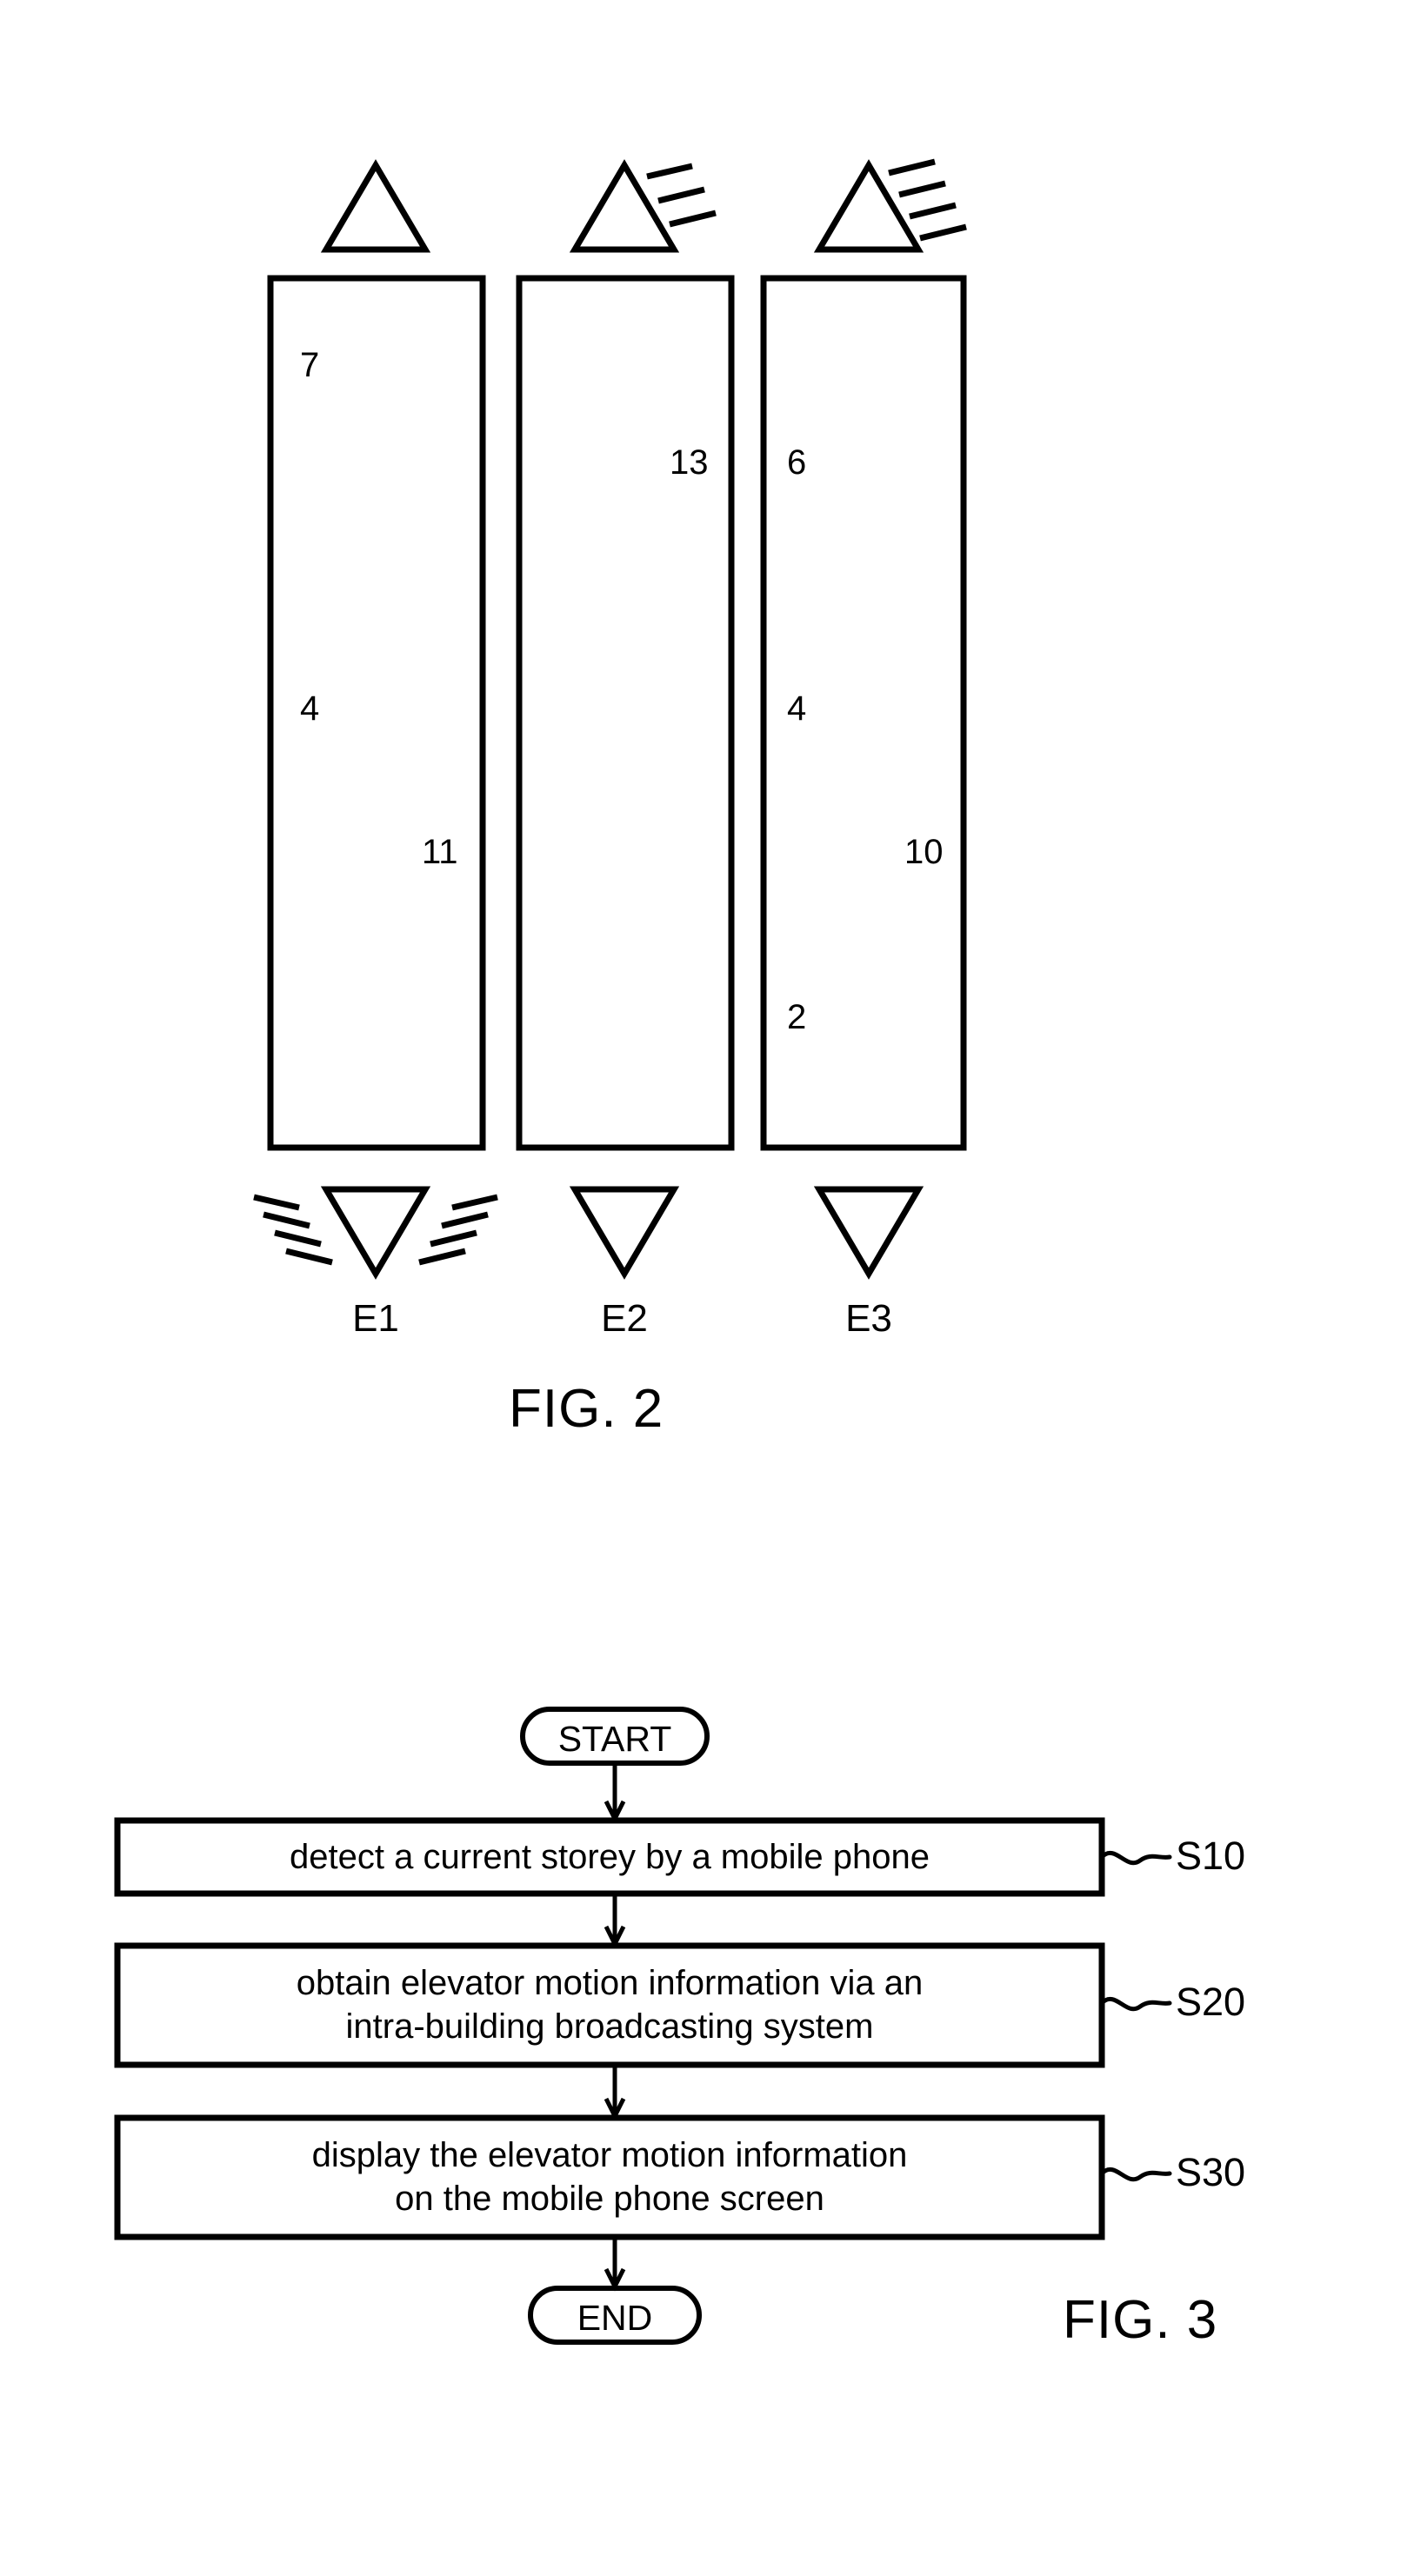 The height and width of the screenshot is (2576, 1414). I want to click on shaft-number-e1-7: 7, so click(310, 365).